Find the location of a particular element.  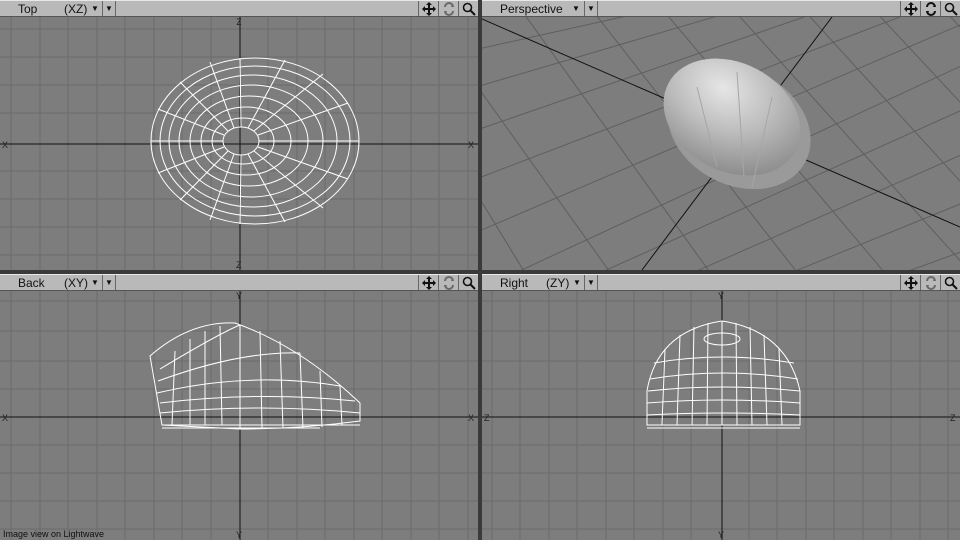

image-caption: Image view on Lightwave is located at coordinates (54, 534).